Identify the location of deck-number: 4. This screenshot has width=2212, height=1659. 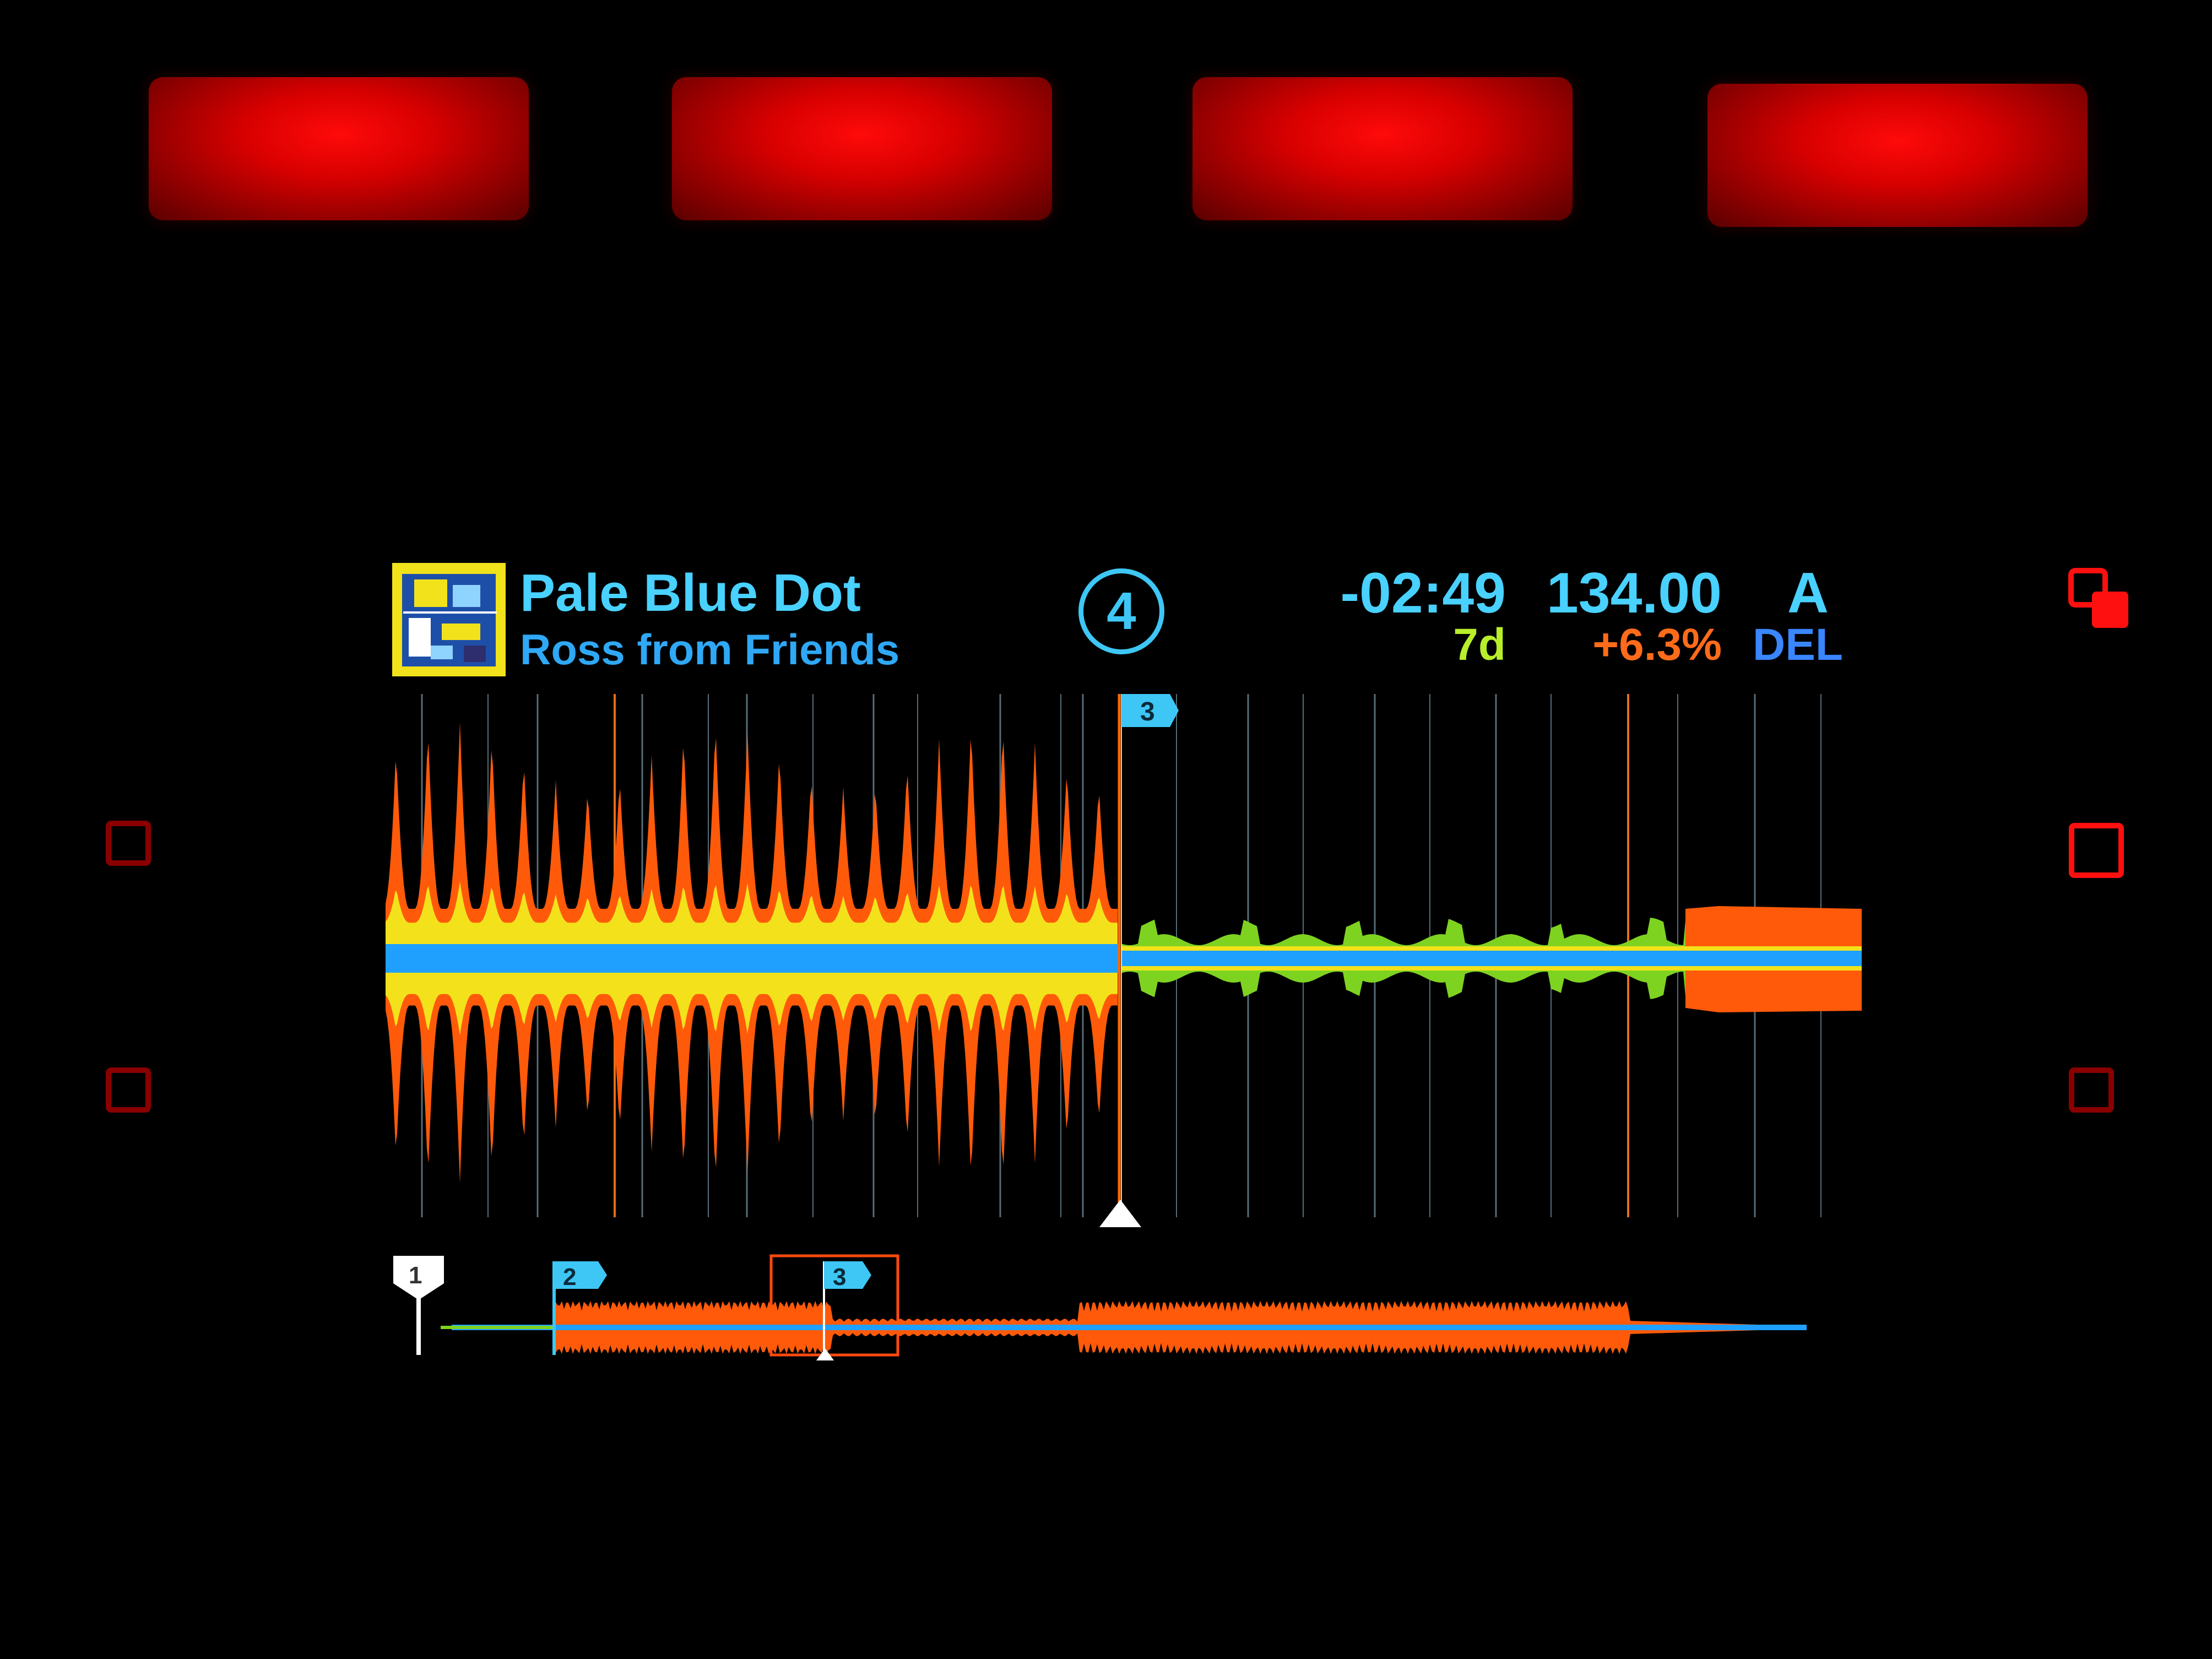
(1121, 611).